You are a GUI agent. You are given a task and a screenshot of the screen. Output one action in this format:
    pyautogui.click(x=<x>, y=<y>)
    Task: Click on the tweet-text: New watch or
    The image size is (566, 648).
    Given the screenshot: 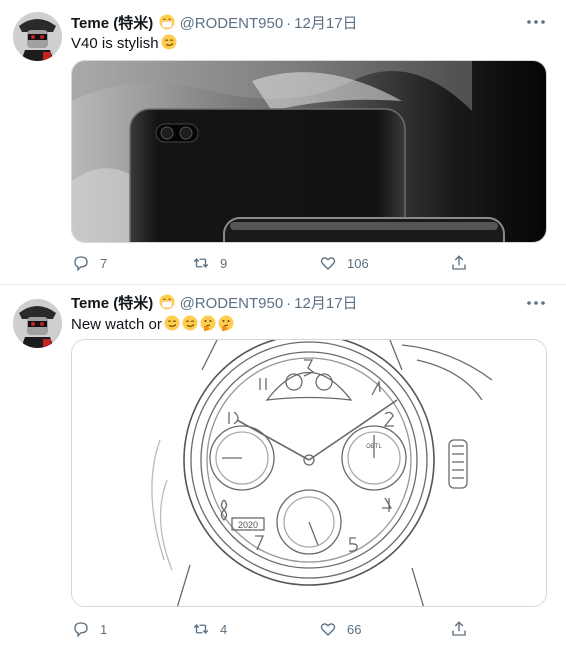 What is the action you would take?
    pyautogui.click(x=152, y=324)
    